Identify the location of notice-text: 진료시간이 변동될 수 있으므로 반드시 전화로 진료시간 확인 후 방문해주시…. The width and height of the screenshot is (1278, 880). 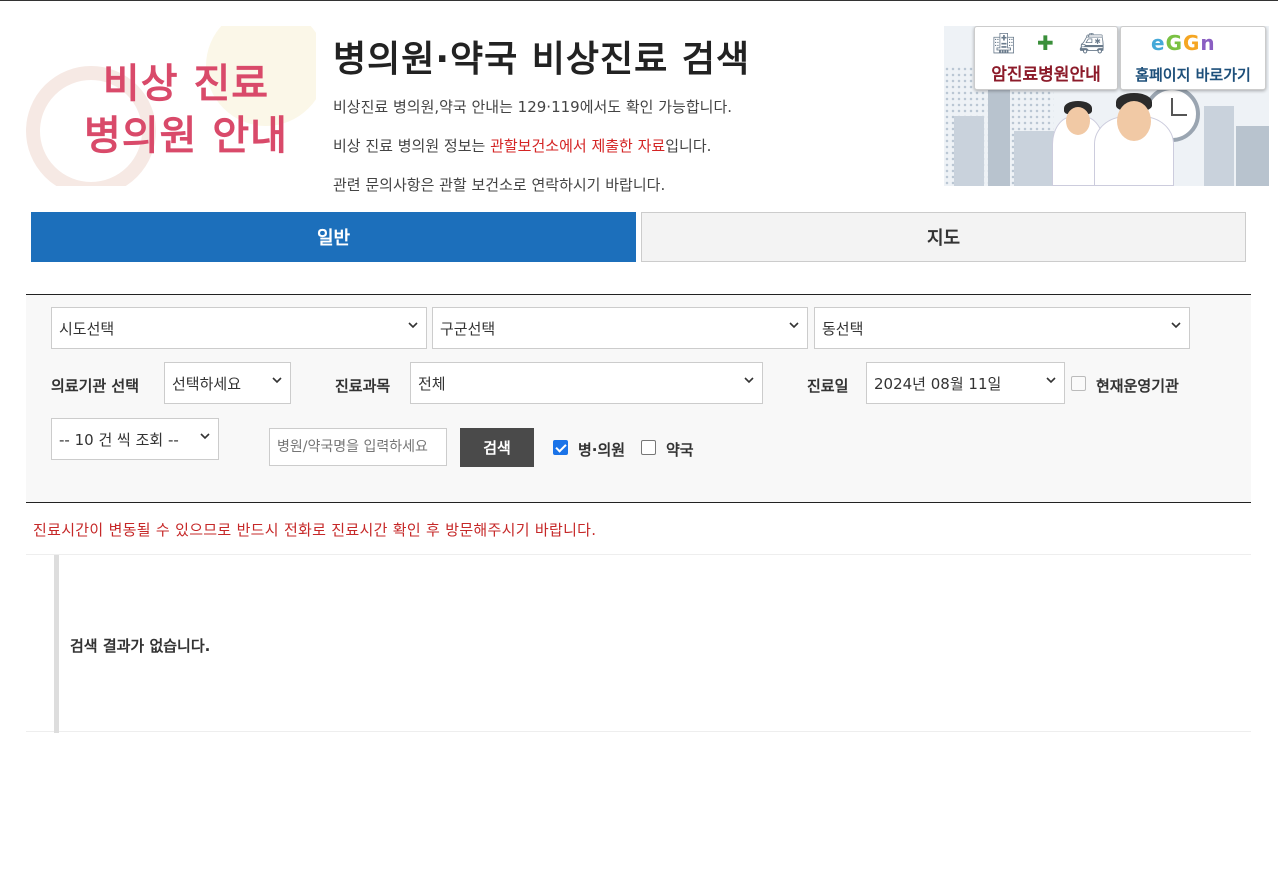
(315, 530).